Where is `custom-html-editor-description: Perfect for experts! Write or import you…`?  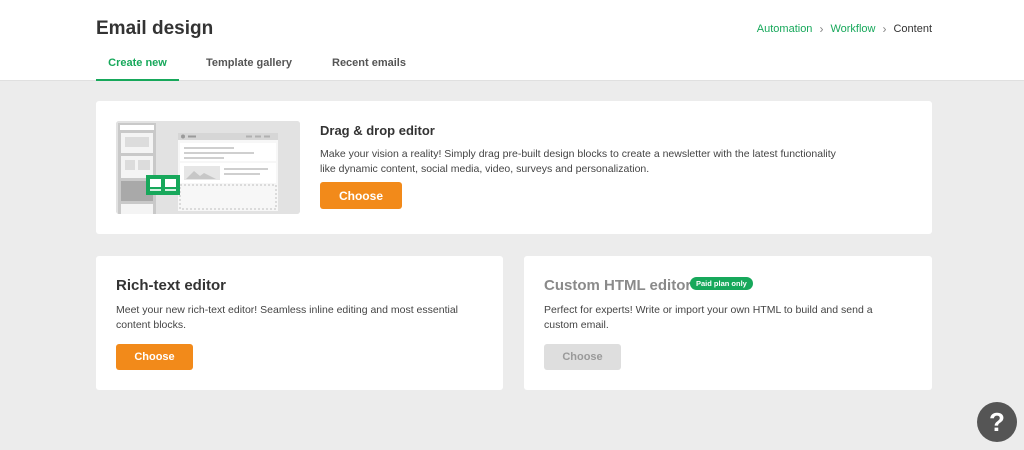
custom-html-editor-description: Perfect for experts! Write or import you… is located at coordinates (708, 317).